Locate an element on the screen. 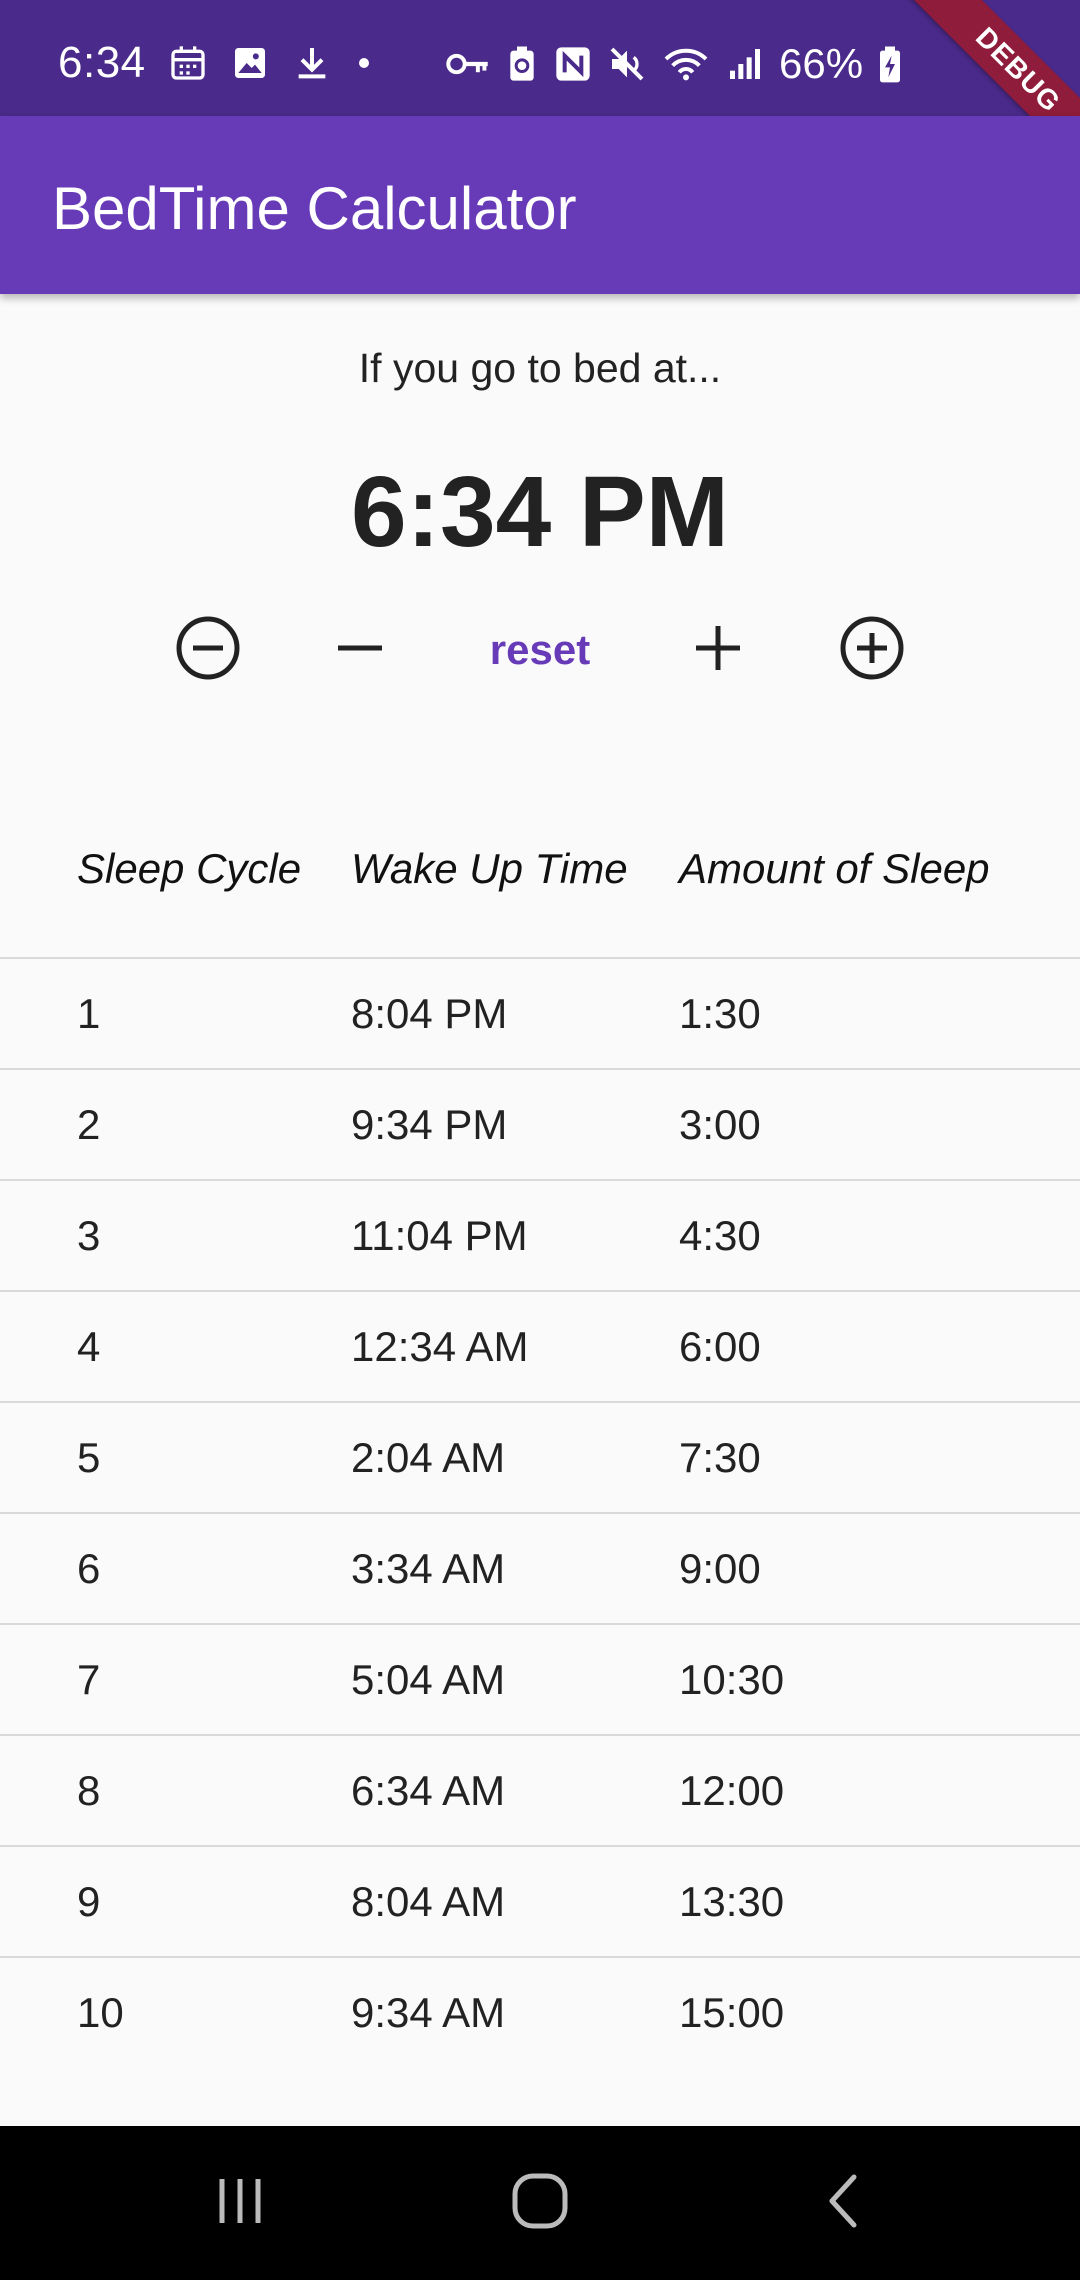  calendar-icon is located at coordinates (188, 63).